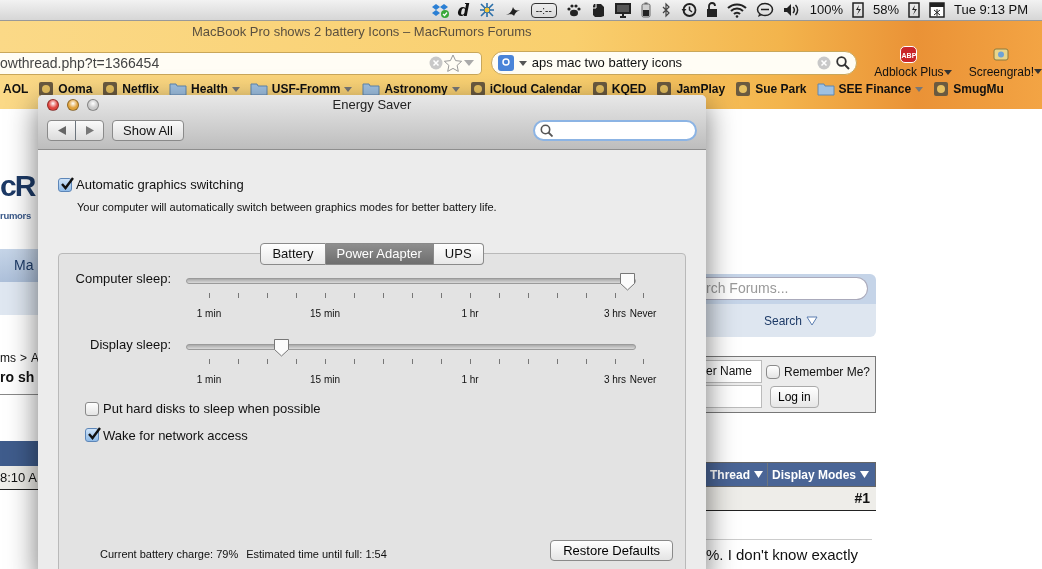  What do you see at coordinates (525, 89) in the screenshot?
I see `bookmark: iCloud Calendar` at bounding box center [525, 89].